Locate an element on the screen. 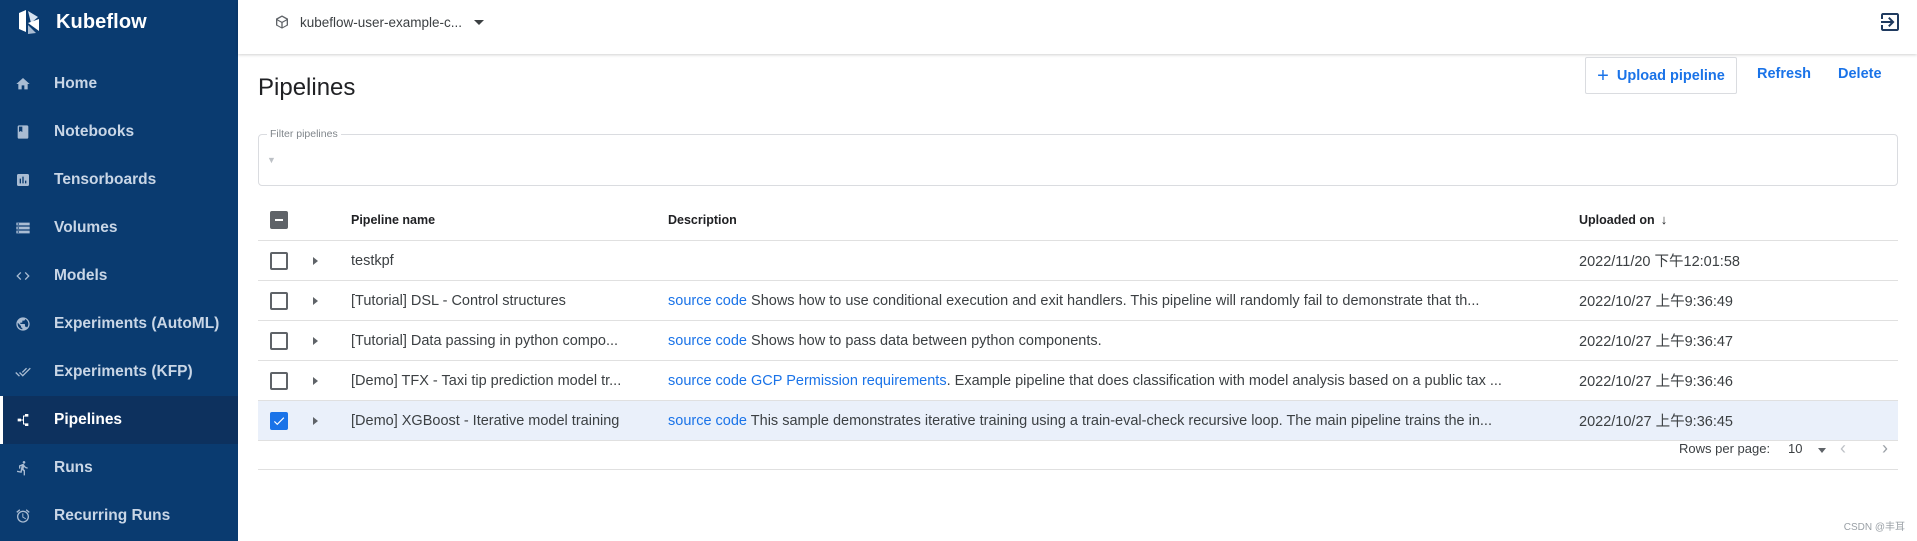 The width and height of the screenshot is (1917, 541). sidebar-item-label: Experiments (KFP) is located at coordinates (123, 371).